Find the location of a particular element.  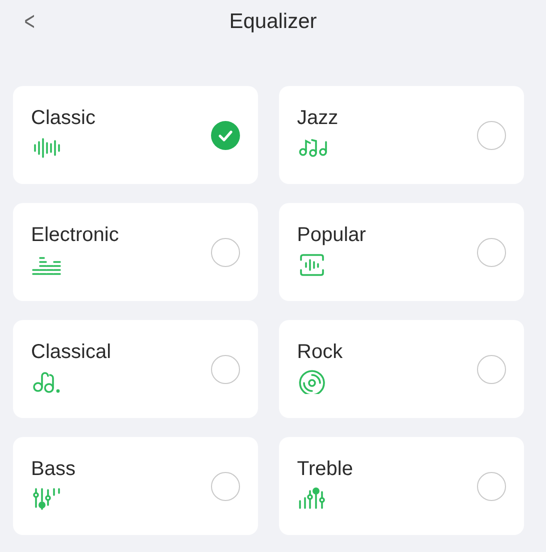

preset-label: Electronic is located at coordinates (75, 235).